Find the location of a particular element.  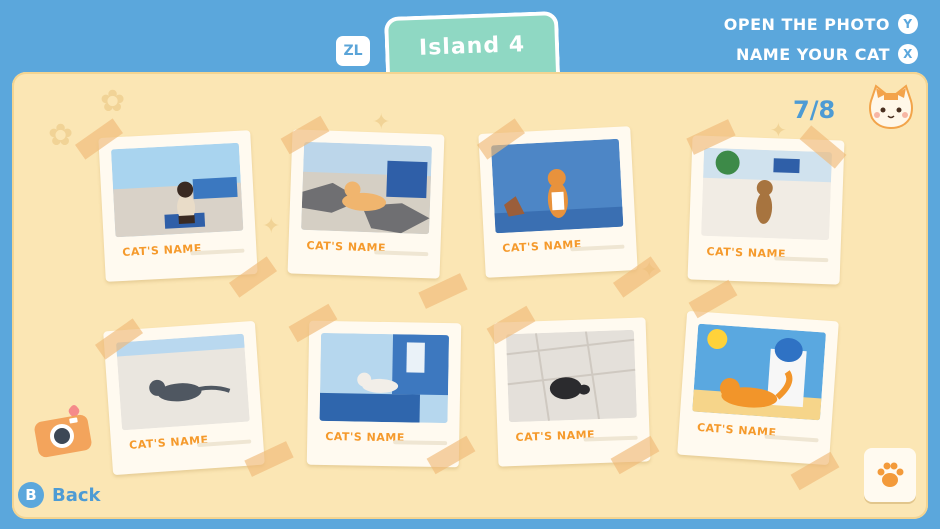

camera-icon is located at coordinates (63, 430).